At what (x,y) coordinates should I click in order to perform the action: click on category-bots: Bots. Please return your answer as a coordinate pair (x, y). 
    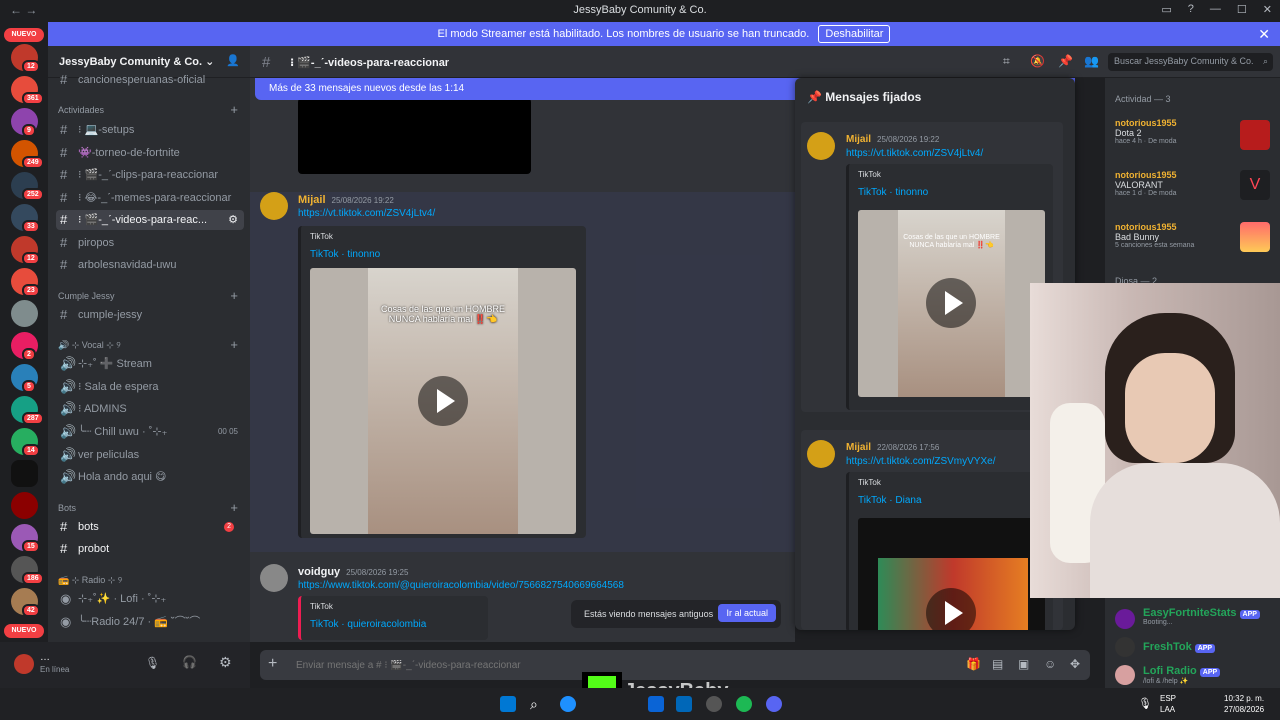
    Looking at the image, I should click on (67, 508).